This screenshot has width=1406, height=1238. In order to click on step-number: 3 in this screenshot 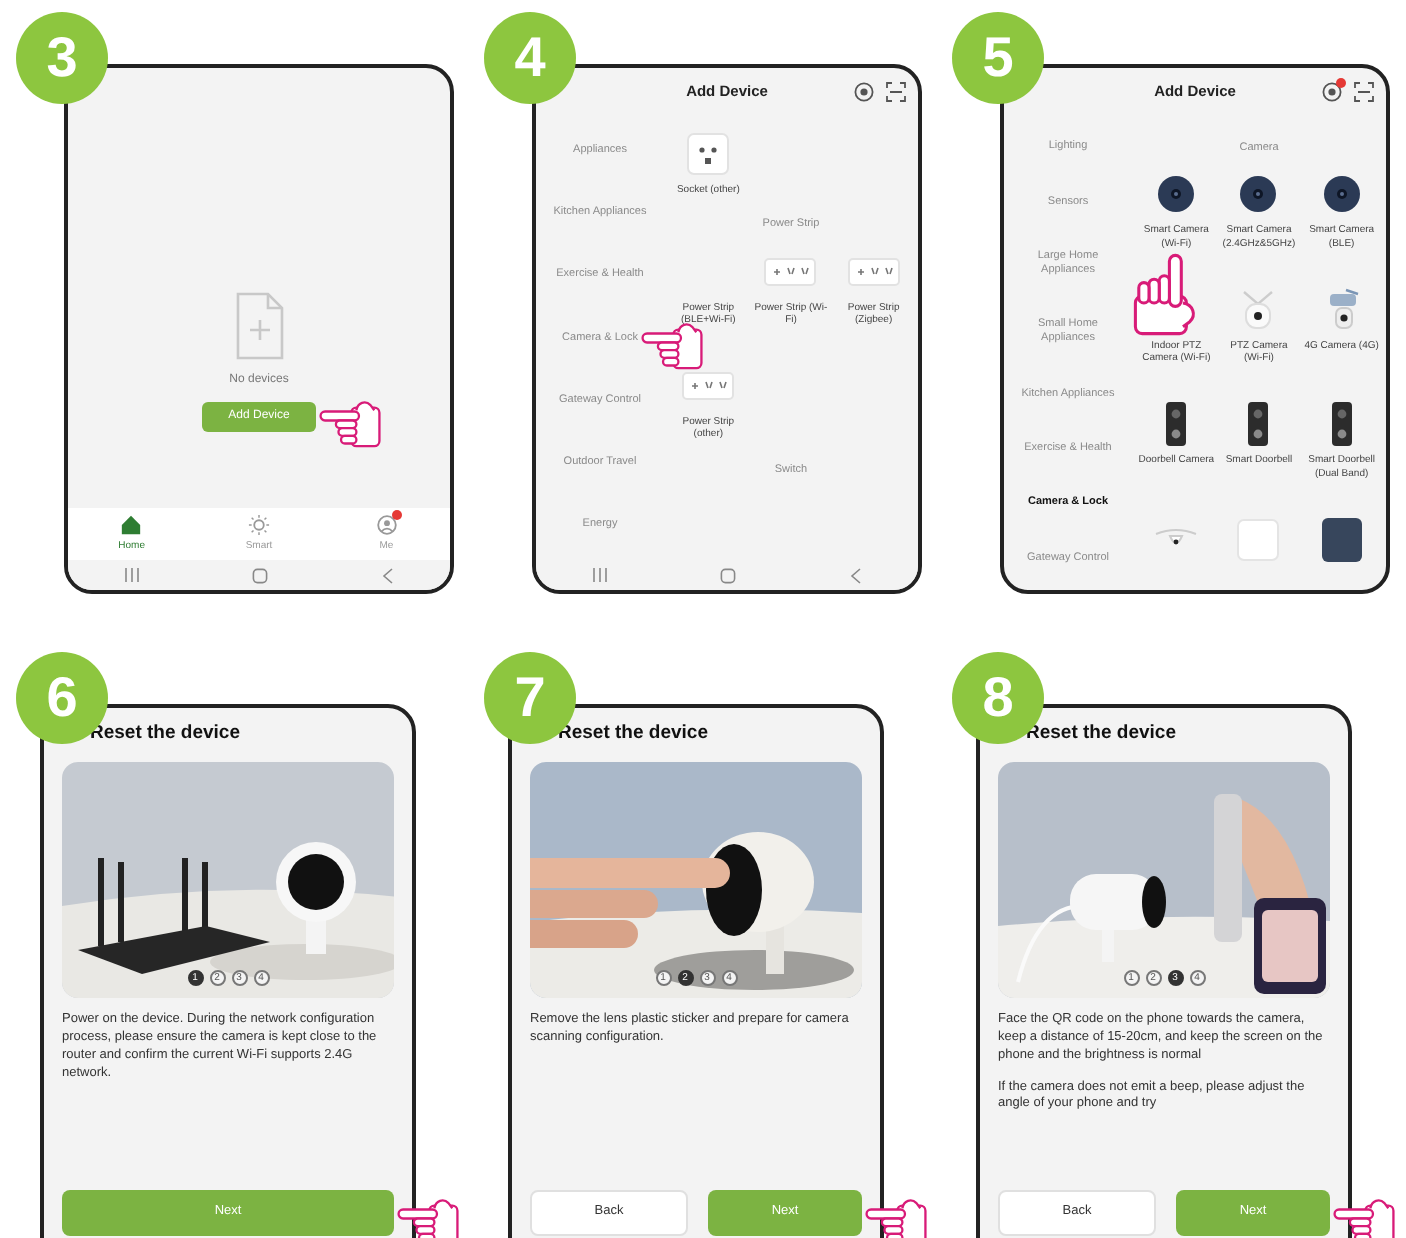, I will do `click(62, 58)`.